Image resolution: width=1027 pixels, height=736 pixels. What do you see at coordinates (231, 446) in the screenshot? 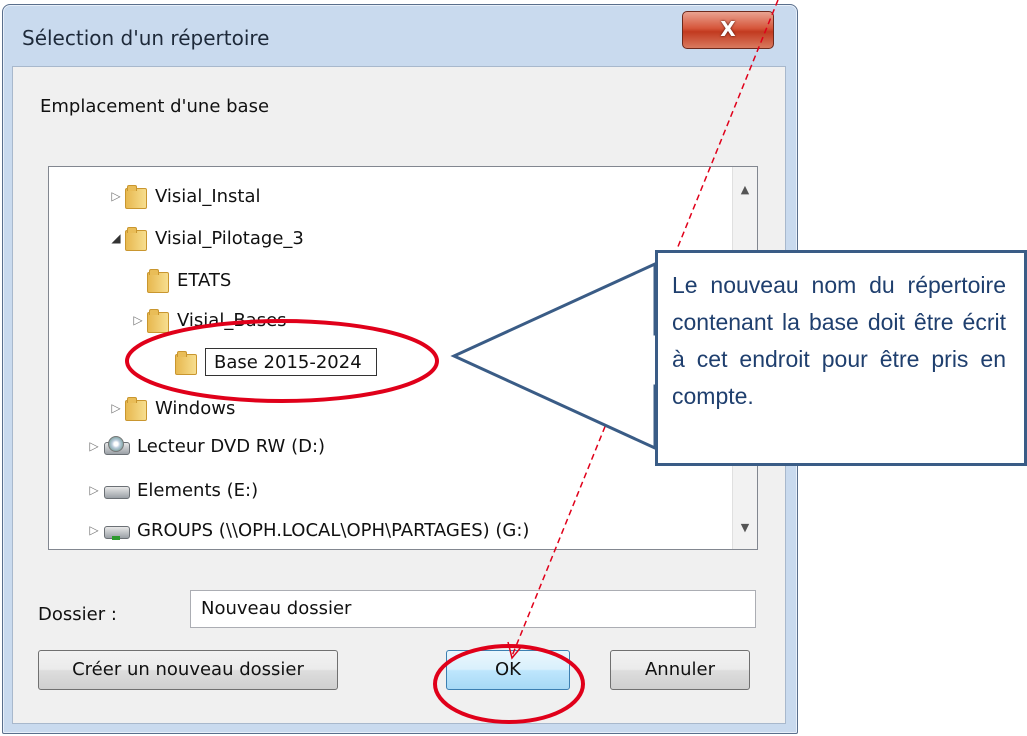
I see `tree-item-label: Lecteur DVD RW (D:)` at bounding box center [231, 446].